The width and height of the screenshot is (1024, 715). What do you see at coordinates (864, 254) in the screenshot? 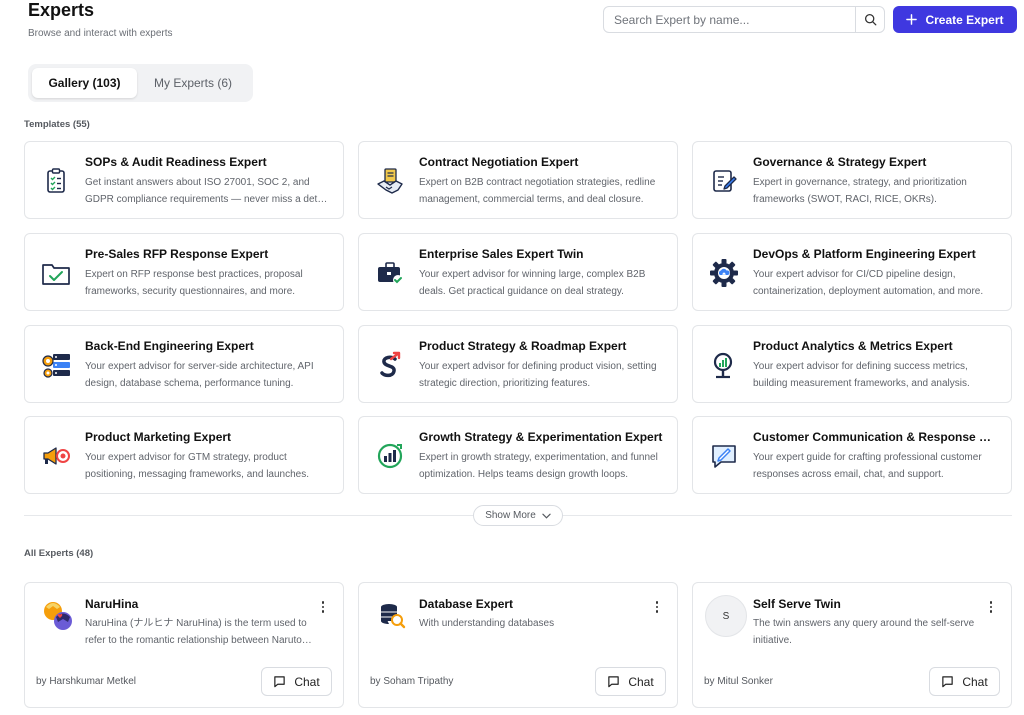
I see `template-title: DevOps & Platform Engineering Expert` at bounding box center [864, 254].